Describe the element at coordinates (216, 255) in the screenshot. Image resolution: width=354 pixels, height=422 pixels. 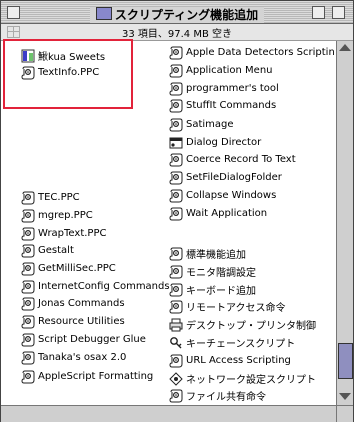
I see `file-item-label: 標準機能追加` at that location.